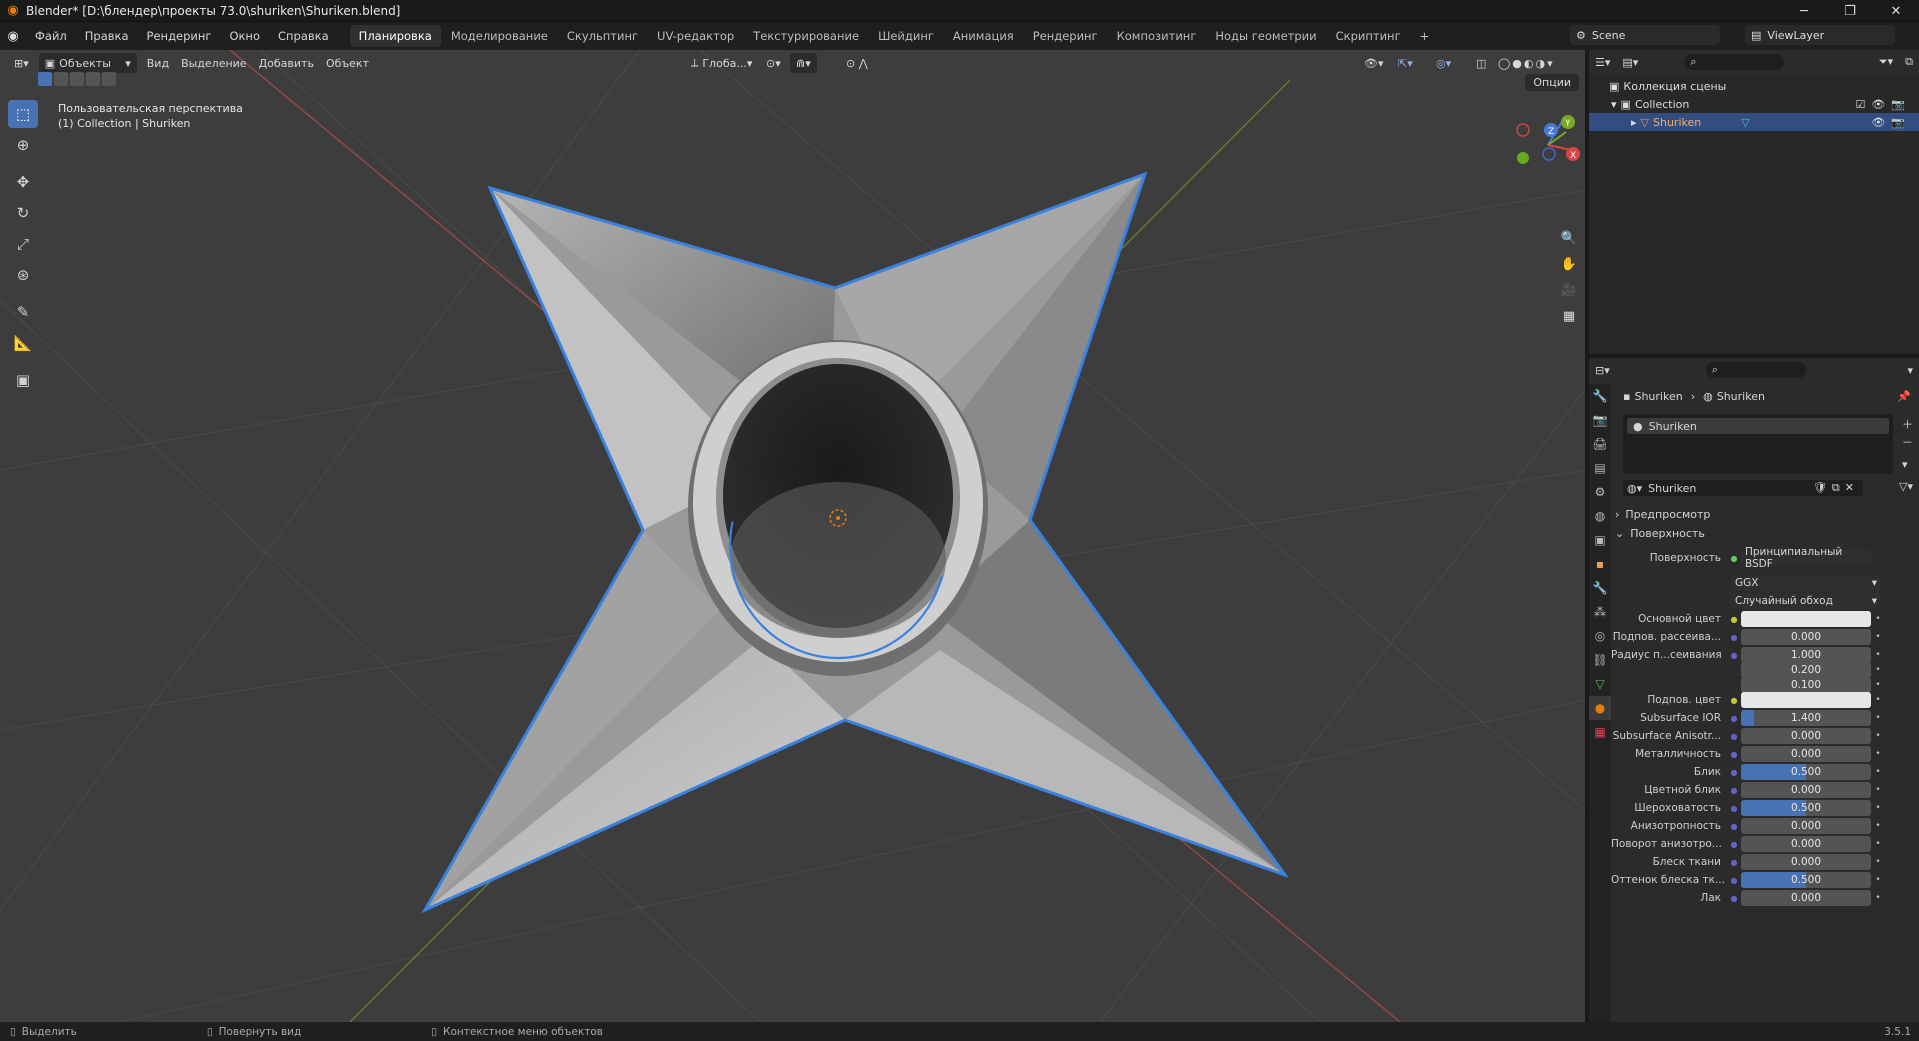 The width and height of the screenshot is (1919, 1041). Describe the element at coordinates (983, 36) in the screenshot. I see `workspace-tab: Анимация` at that location.